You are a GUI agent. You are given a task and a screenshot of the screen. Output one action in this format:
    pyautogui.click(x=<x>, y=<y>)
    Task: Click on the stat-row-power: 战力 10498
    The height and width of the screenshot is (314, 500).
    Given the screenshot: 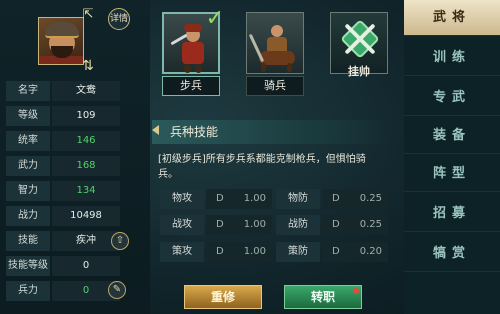 What is the action you would take?
    pyautogui.click(x=63, y=216)
    